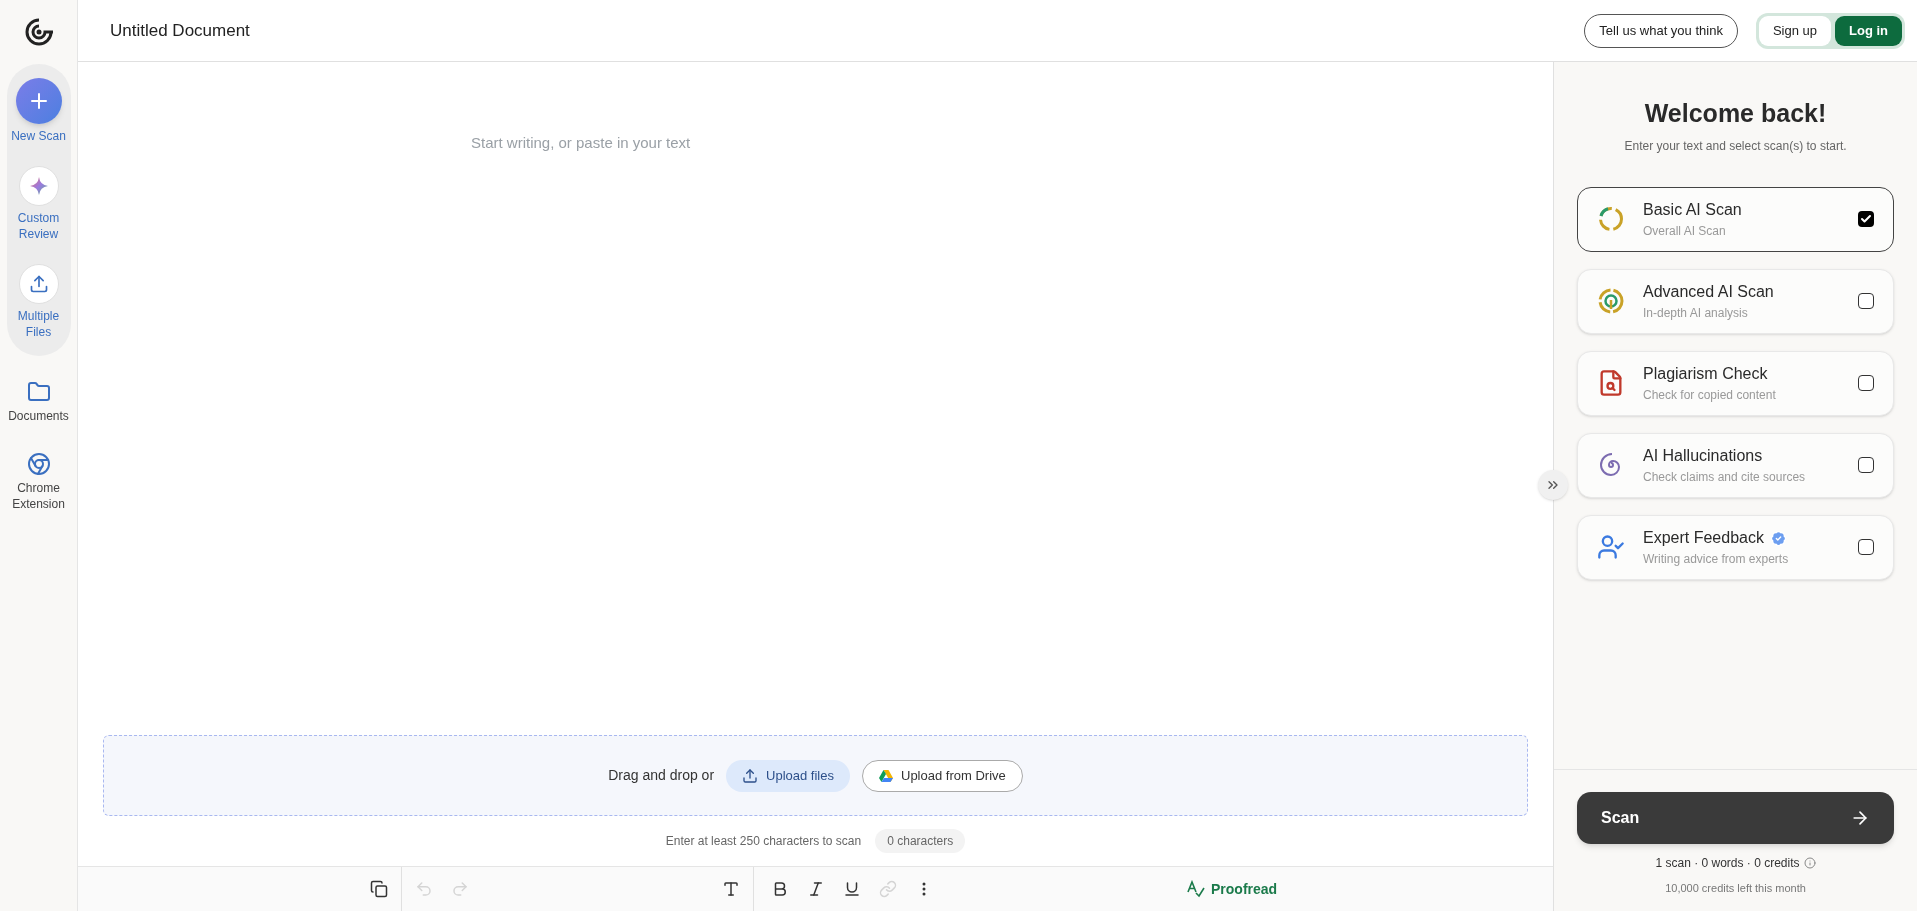 The image size is (1917, 911). What do you see at coordinates (1611, 219) in the screenshot?
I see `ring-icon` at bounding box center [1611, 219].